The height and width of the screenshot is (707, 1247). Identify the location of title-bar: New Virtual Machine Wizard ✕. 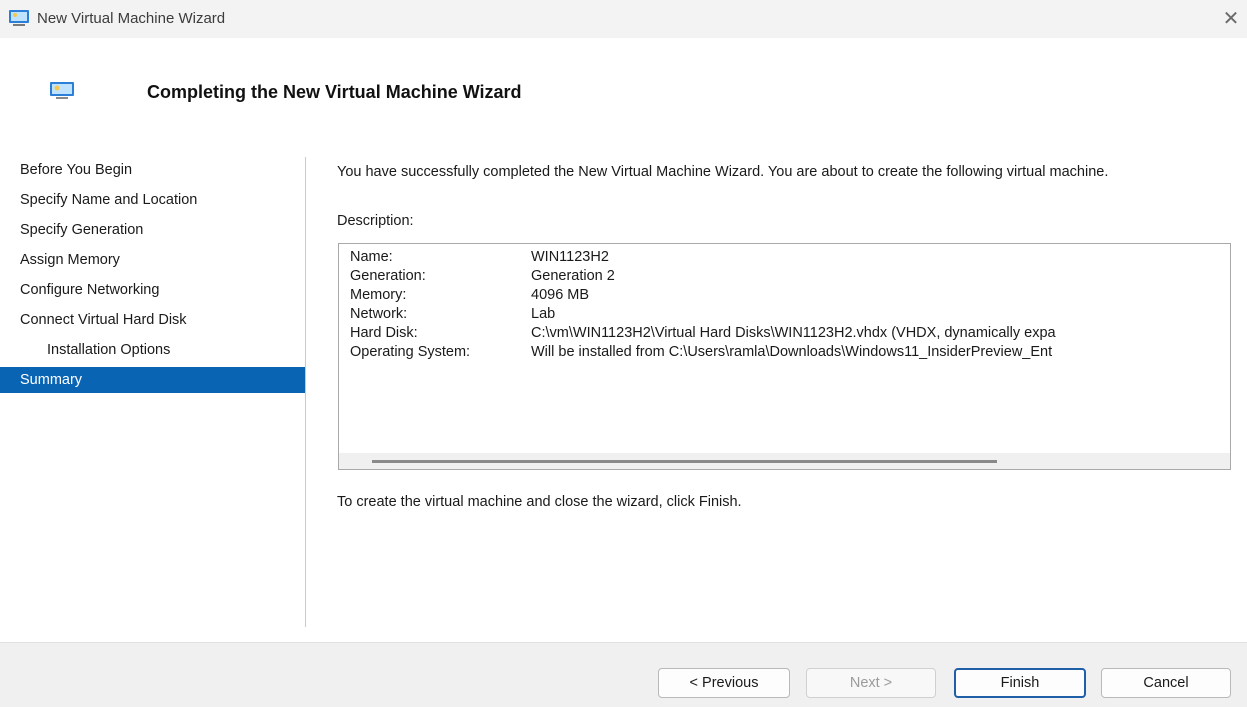
(623, 19).